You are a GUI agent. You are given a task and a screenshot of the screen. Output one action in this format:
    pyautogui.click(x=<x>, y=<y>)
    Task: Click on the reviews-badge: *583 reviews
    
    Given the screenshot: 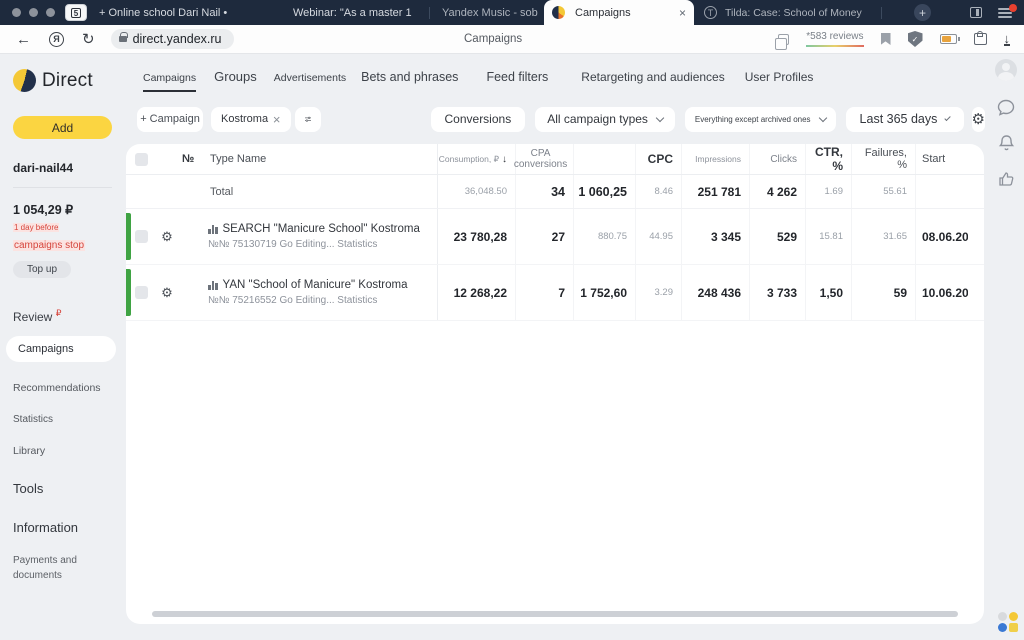 What is the action you would take?
    pyautogui.click(x=835, y=39)
    